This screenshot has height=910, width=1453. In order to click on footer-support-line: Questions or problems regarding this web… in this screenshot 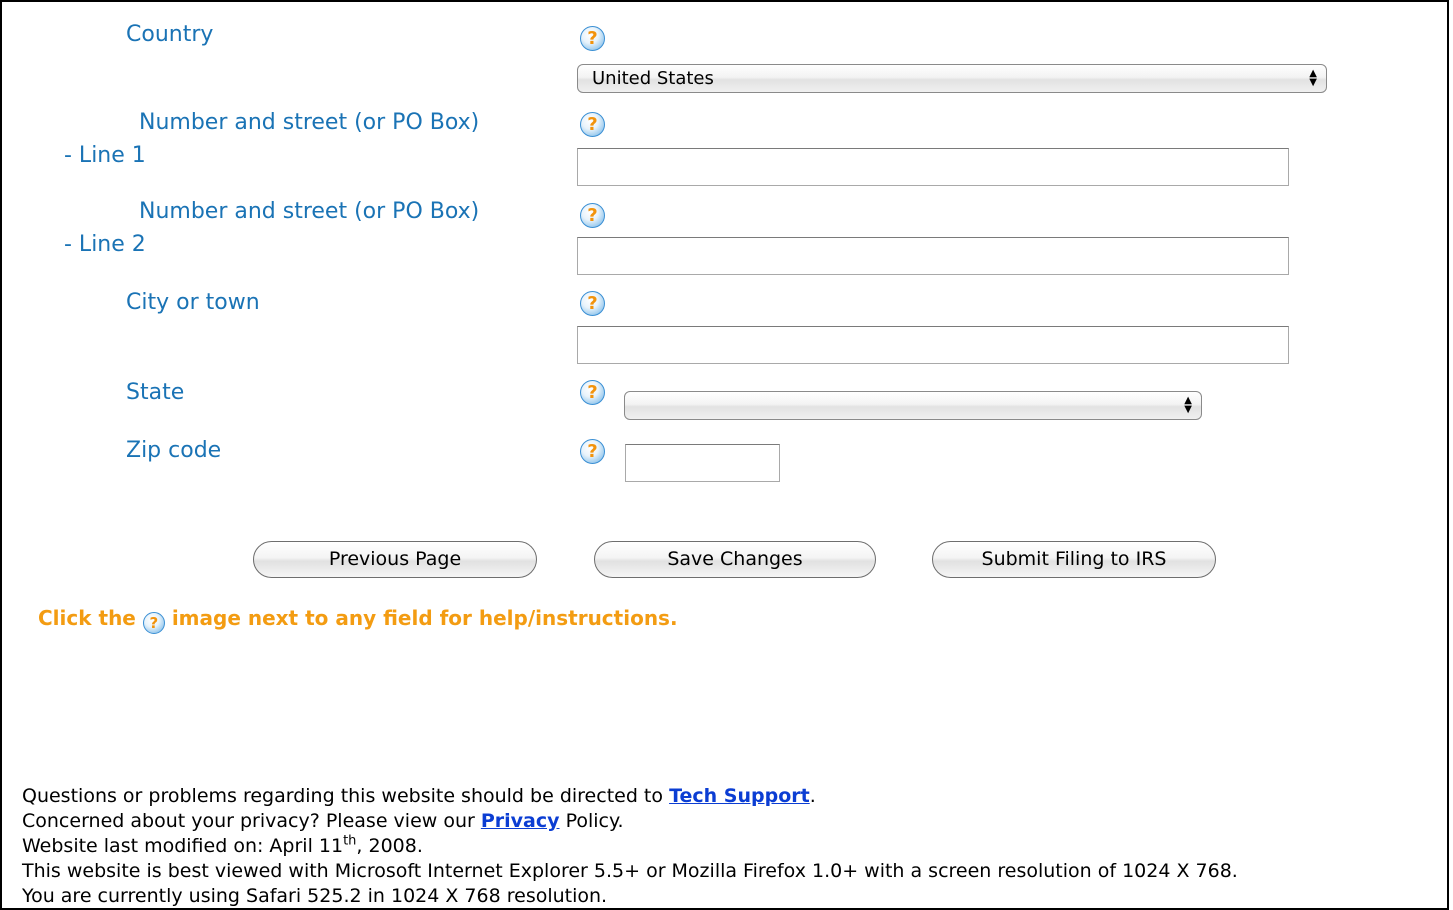, I will do `click(419, 796)`.